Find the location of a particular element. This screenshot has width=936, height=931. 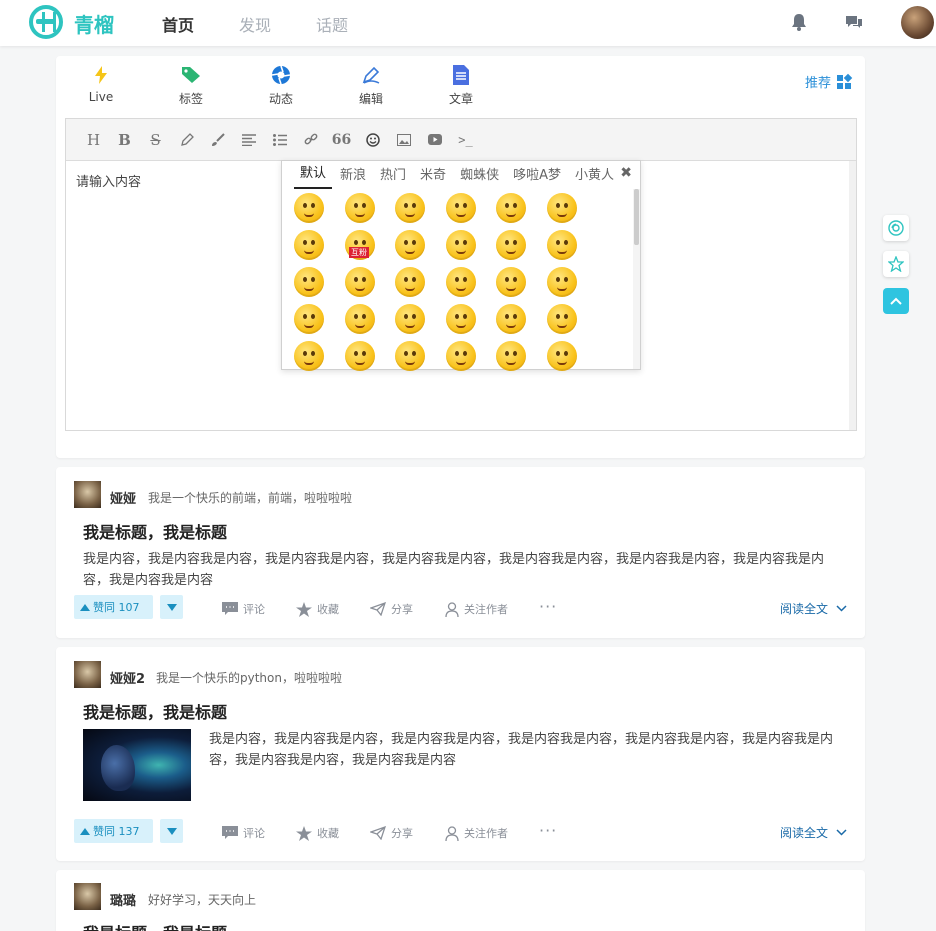

favorite-button is located at coordinates (896, 264).